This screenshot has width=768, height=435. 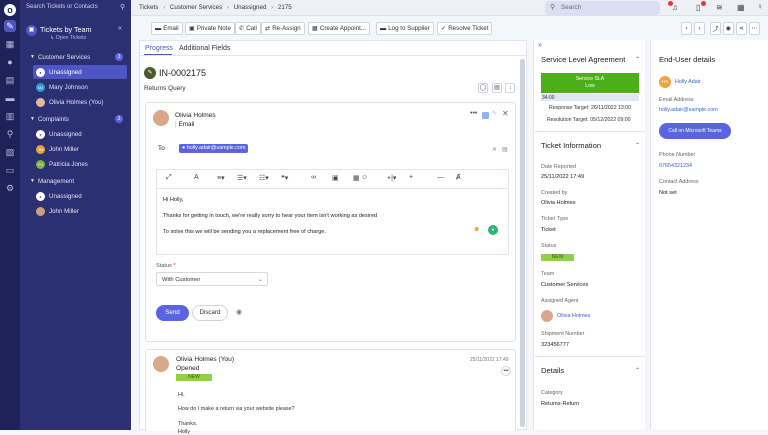 What do you see at coordinates (675, 166) in the screenshot?
I see `phone-link: 07654321234` at bounding box center [675, 166].